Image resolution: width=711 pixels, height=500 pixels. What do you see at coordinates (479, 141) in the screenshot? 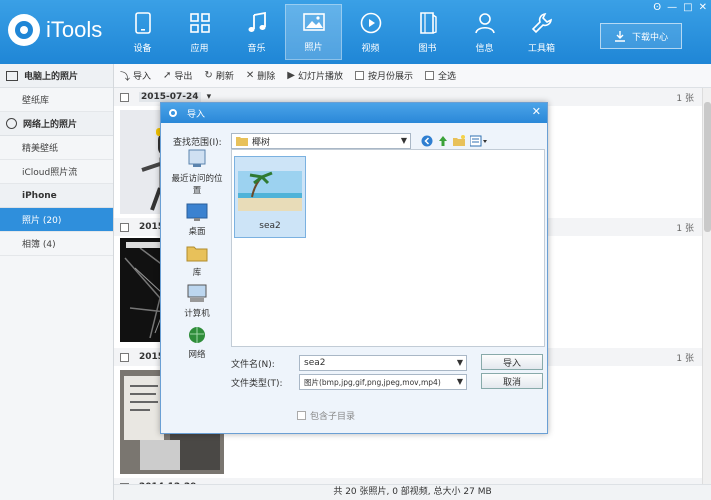
I see `view-menu-icon` at bounding box center [479, 141].